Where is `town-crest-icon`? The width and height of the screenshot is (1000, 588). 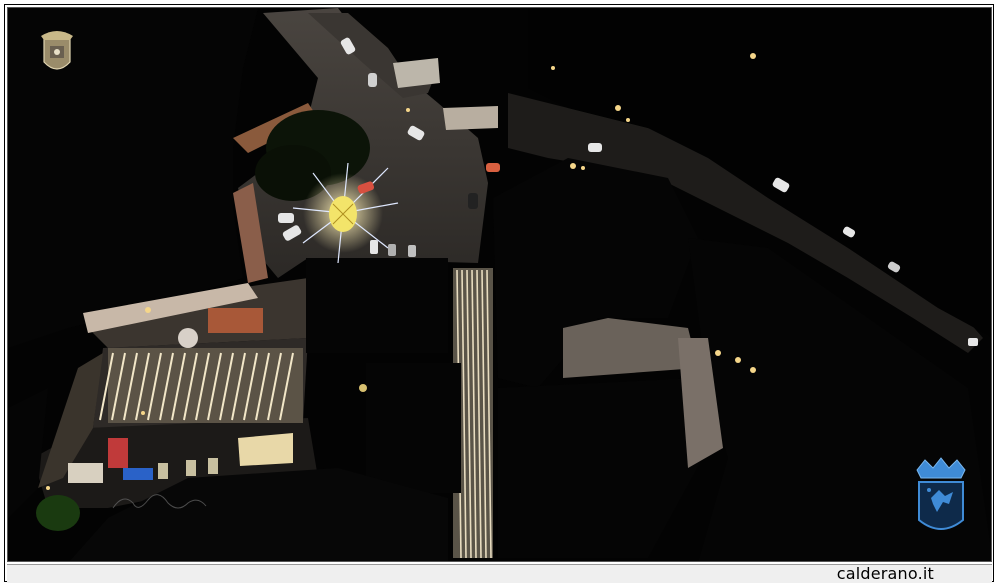 town-crest-icon is located at coordinates (57, 50).